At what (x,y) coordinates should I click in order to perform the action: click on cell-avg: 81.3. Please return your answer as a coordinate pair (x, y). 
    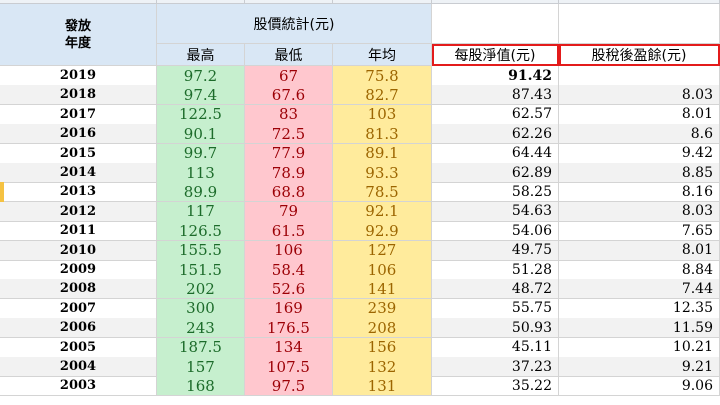
    Looking at the image, I should click on (382, 134).